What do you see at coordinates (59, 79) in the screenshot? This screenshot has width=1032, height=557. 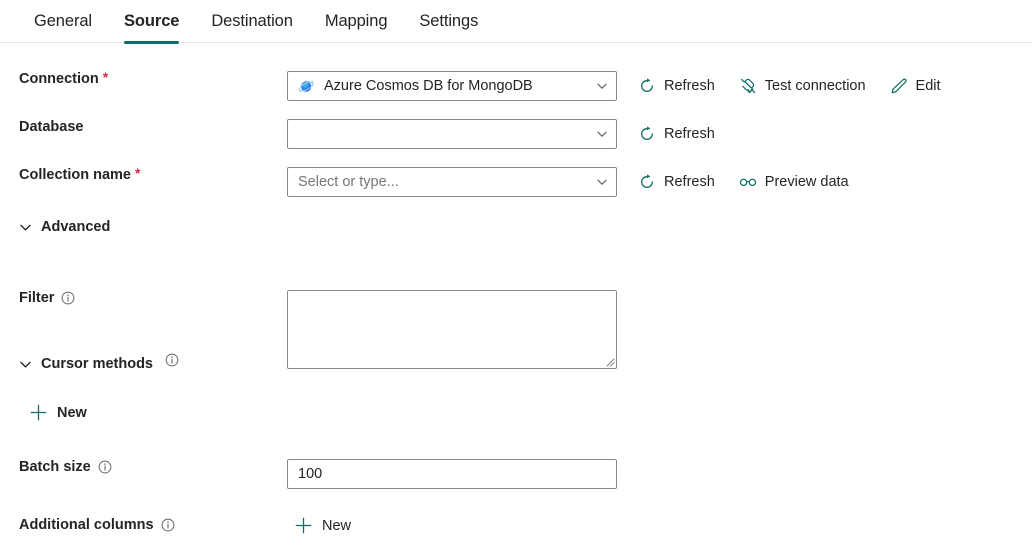 I see `connection-label-text: Connection` at bounding box center [59, 79].